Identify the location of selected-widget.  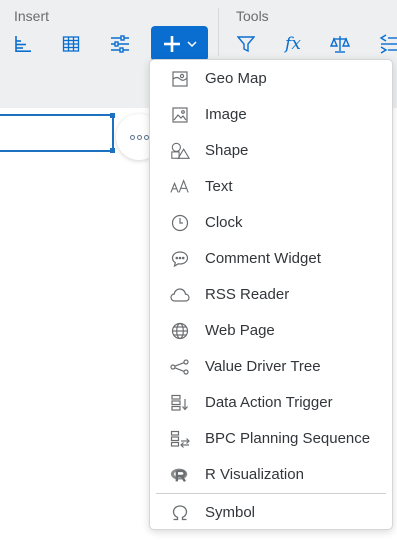
(57, 133).